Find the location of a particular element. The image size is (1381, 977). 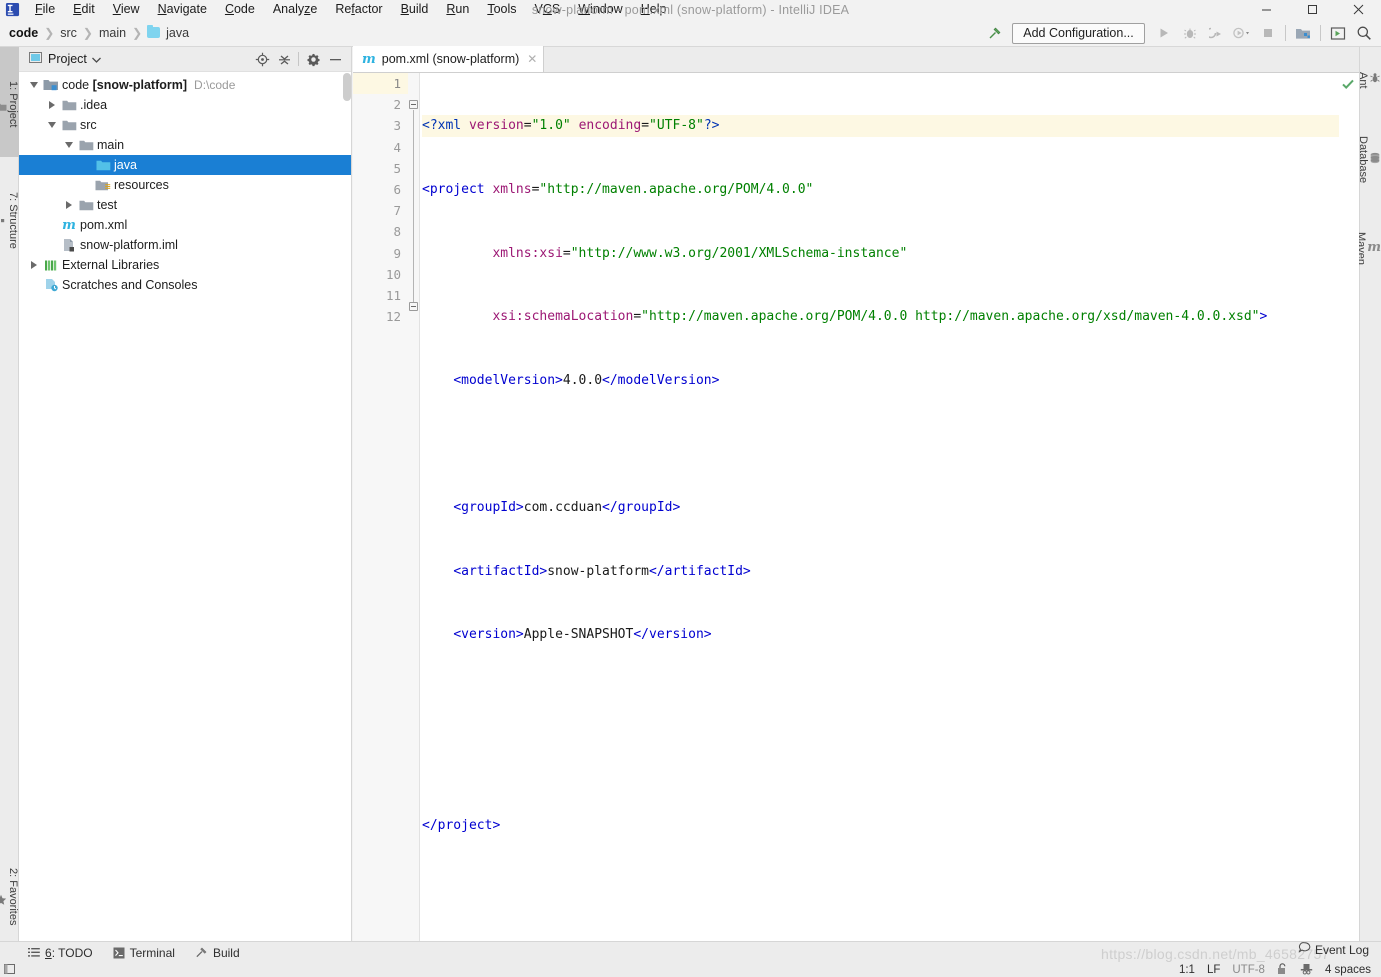

editor-tab-bar: m pom.xml (snow-platform) ✕ is located at coordinates (856, 59).